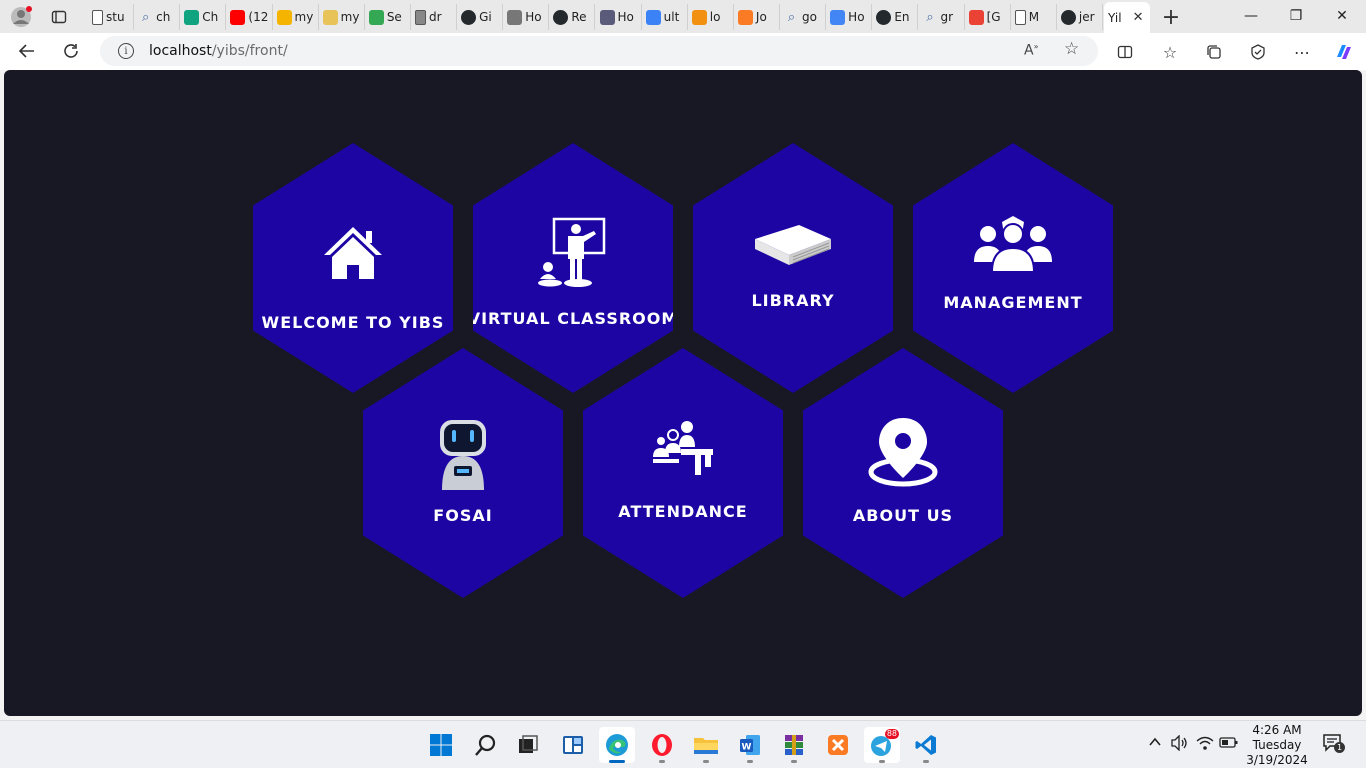 This screenshot has width=1366, height=768. What do you see at coordinates (947, 17) in the screenshot?
I see `tab-label: gr` at bounding box center [947, 17].